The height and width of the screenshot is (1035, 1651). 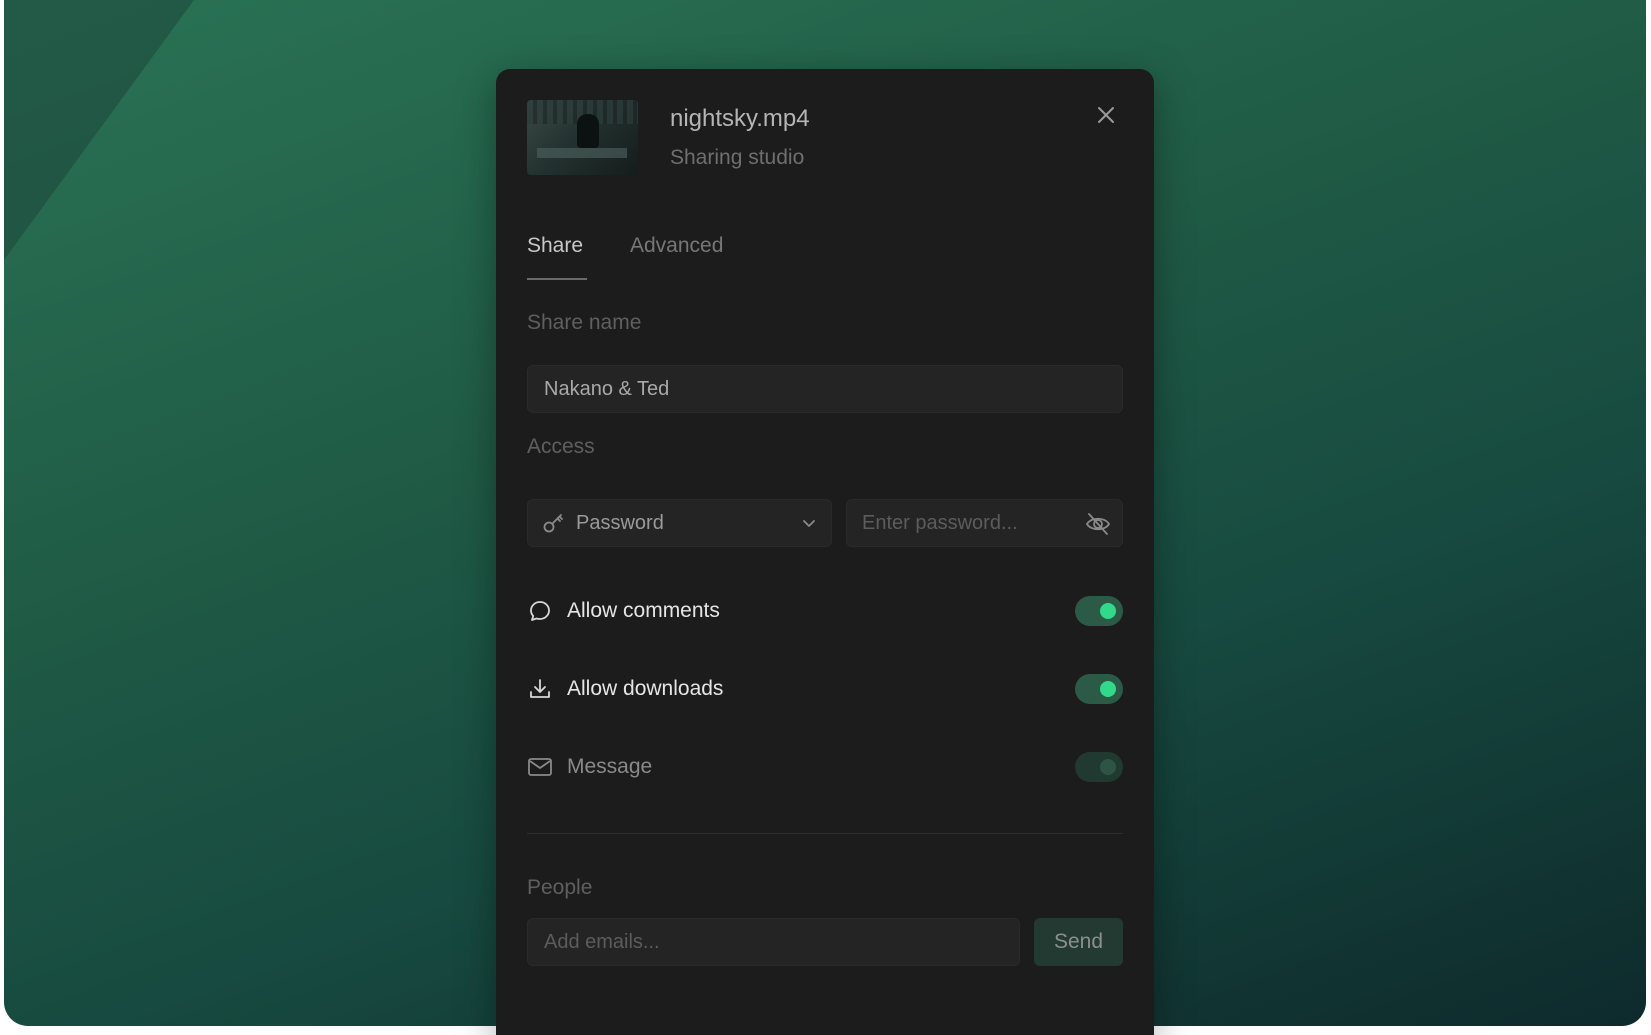 I want to click on dialog-subtitle: Sharing studio, so click(x=737, y=157).